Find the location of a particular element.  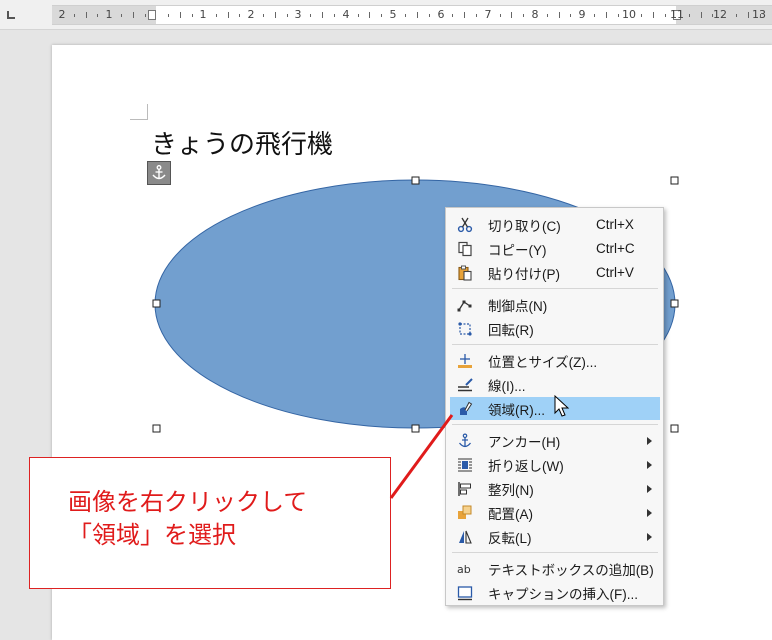

menu-item-shortcut: Ctrl+C is located at coordinates (615, 248).